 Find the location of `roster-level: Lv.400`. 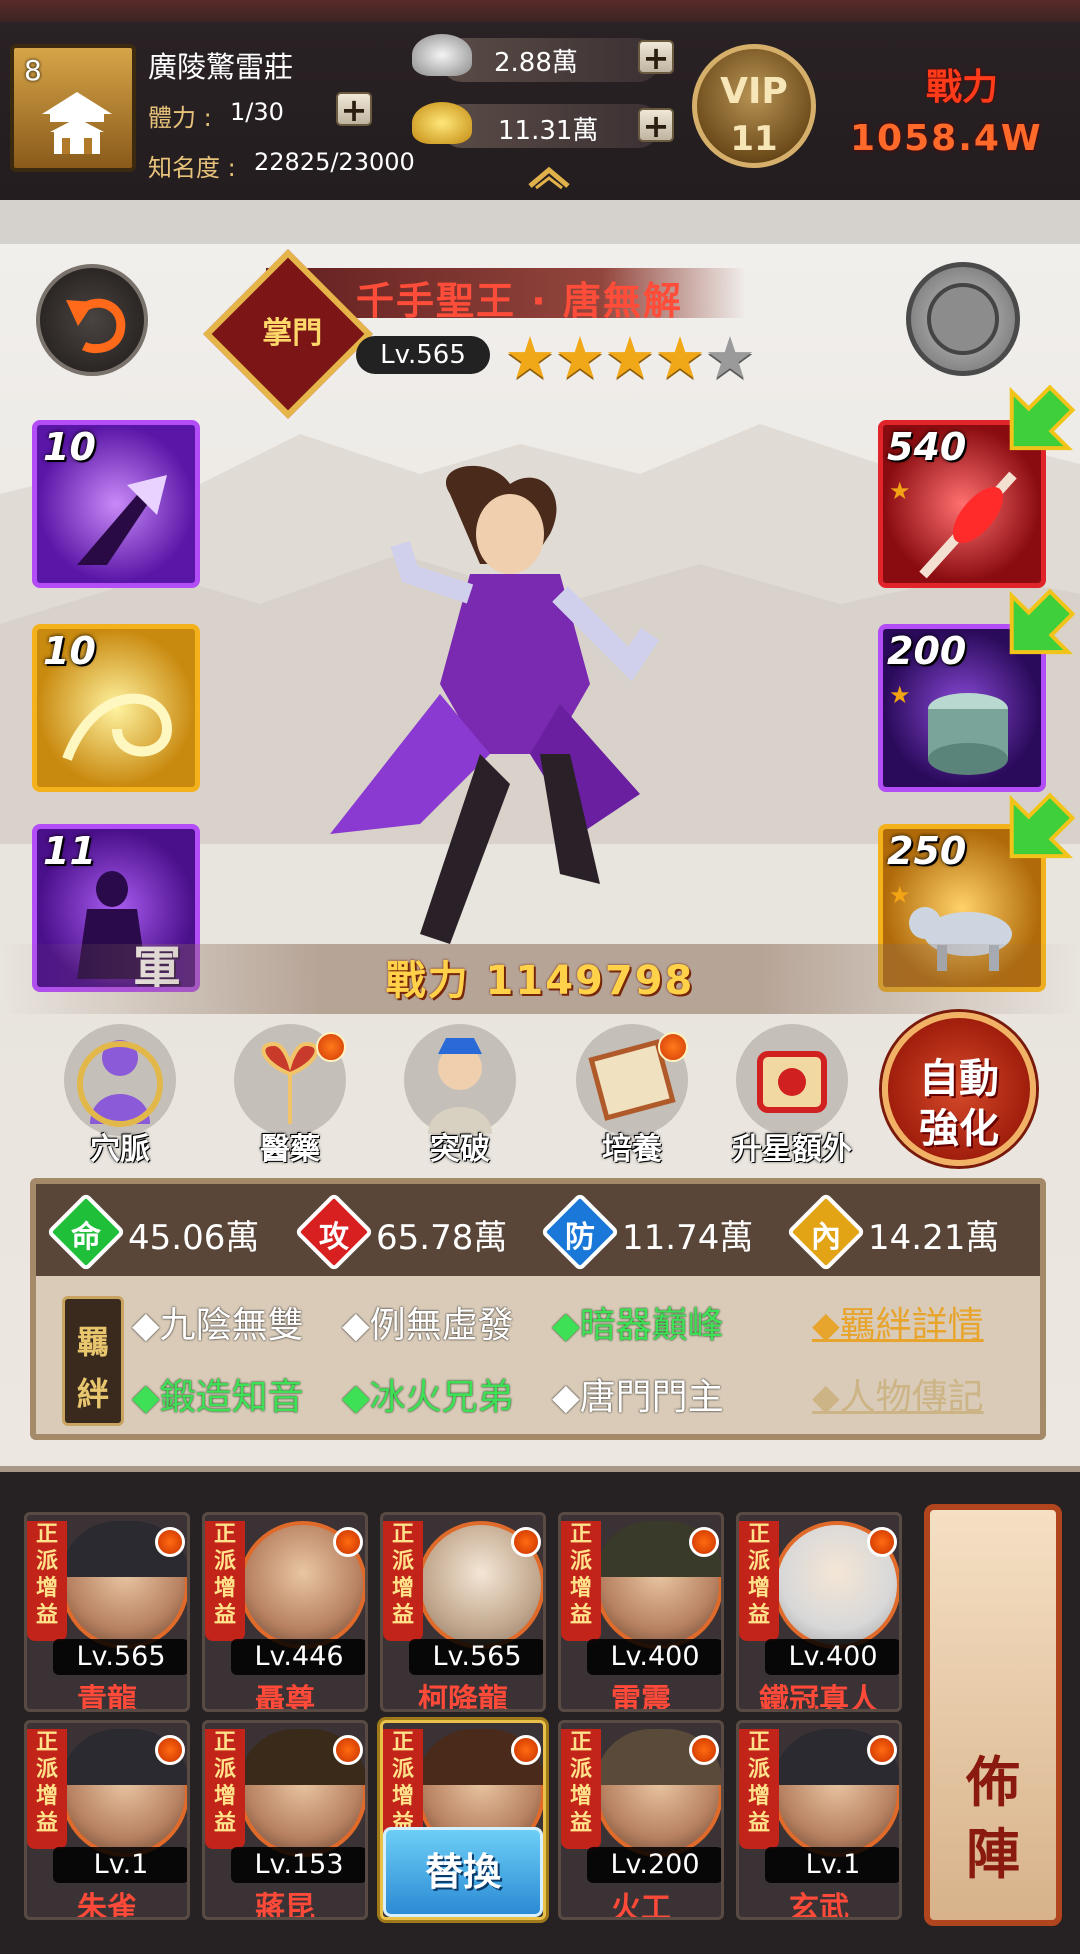

roster-level: Lv.400 is located at coordinates (832, 1657).